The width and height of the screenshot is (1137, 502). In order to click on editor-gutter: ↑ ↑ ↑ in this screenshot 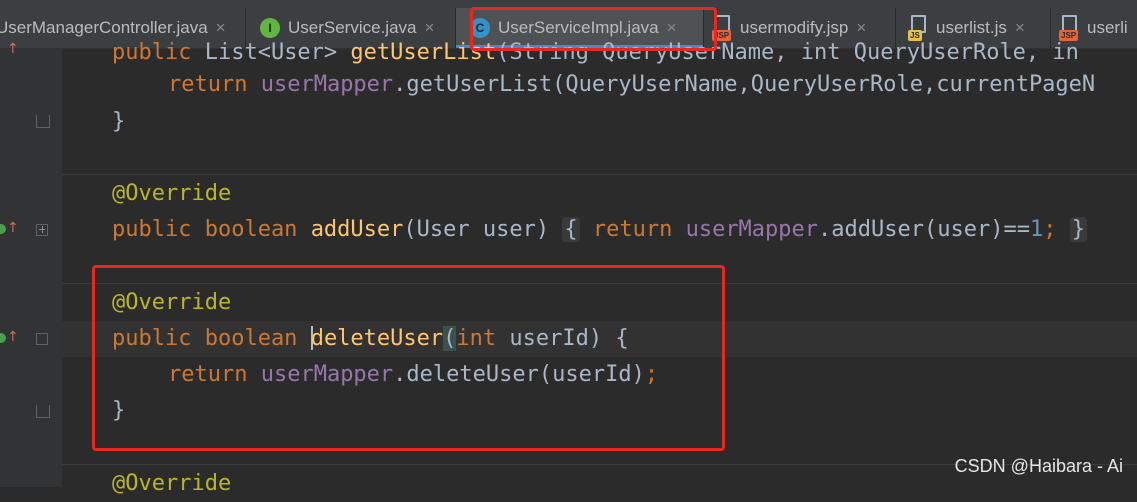, I will do `click(31, 264)`.